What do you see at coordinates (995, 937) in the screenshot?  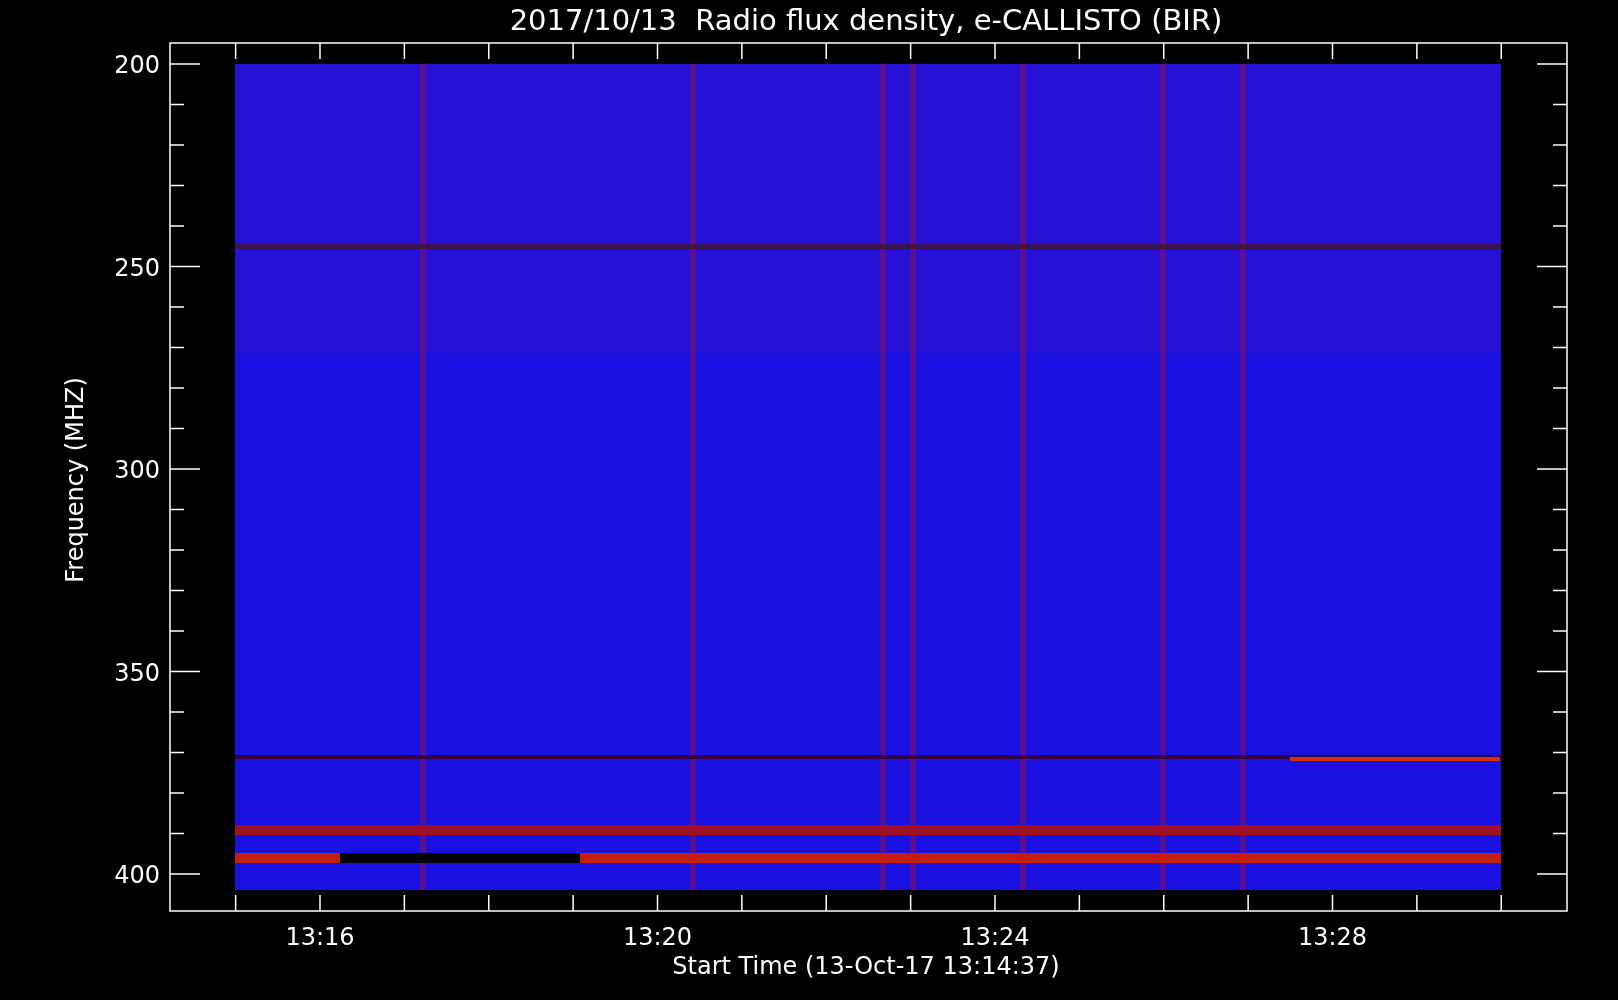 I see `x-tick-label: 13:24` at bounding box center [995, 937].